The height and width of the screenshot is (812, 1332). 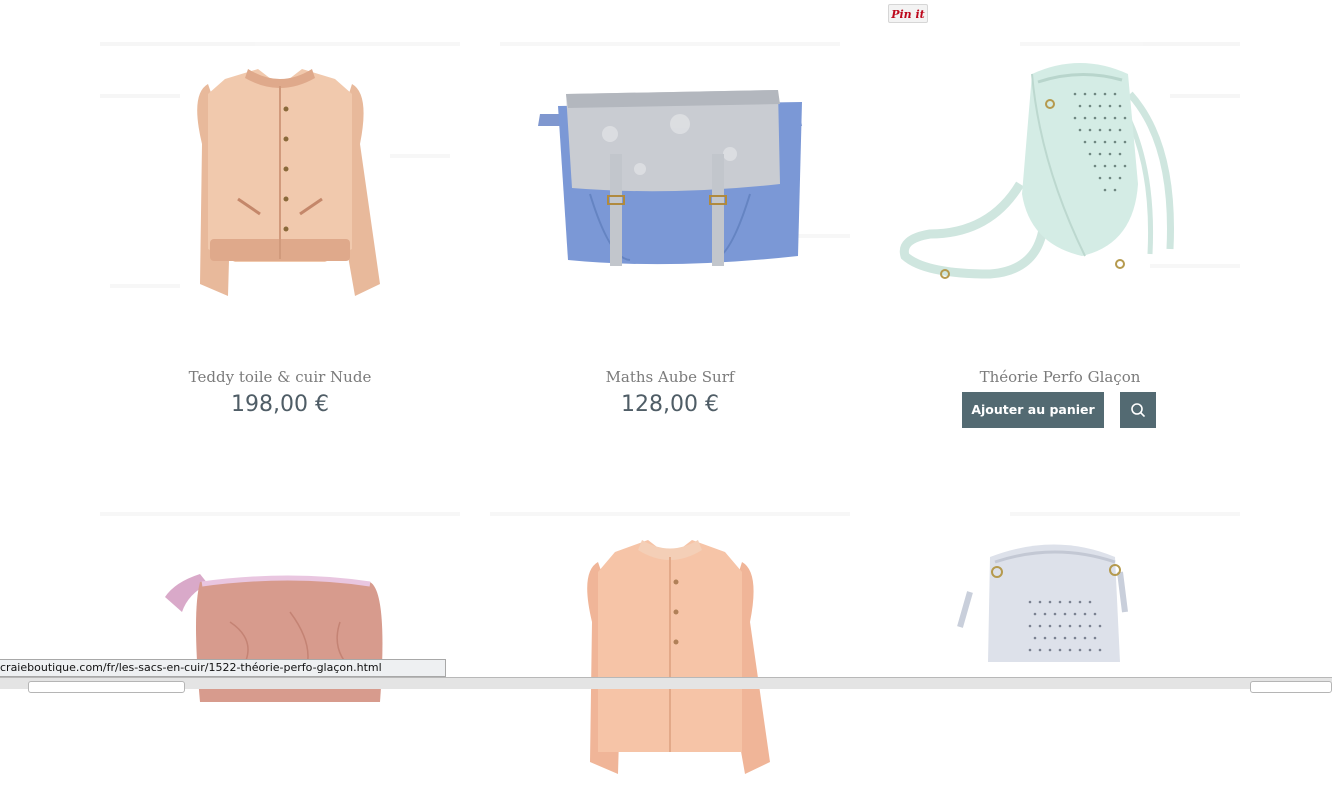 I want to click on product-title: Teddy toile & cuir Nude, so click(x=280, y=377).